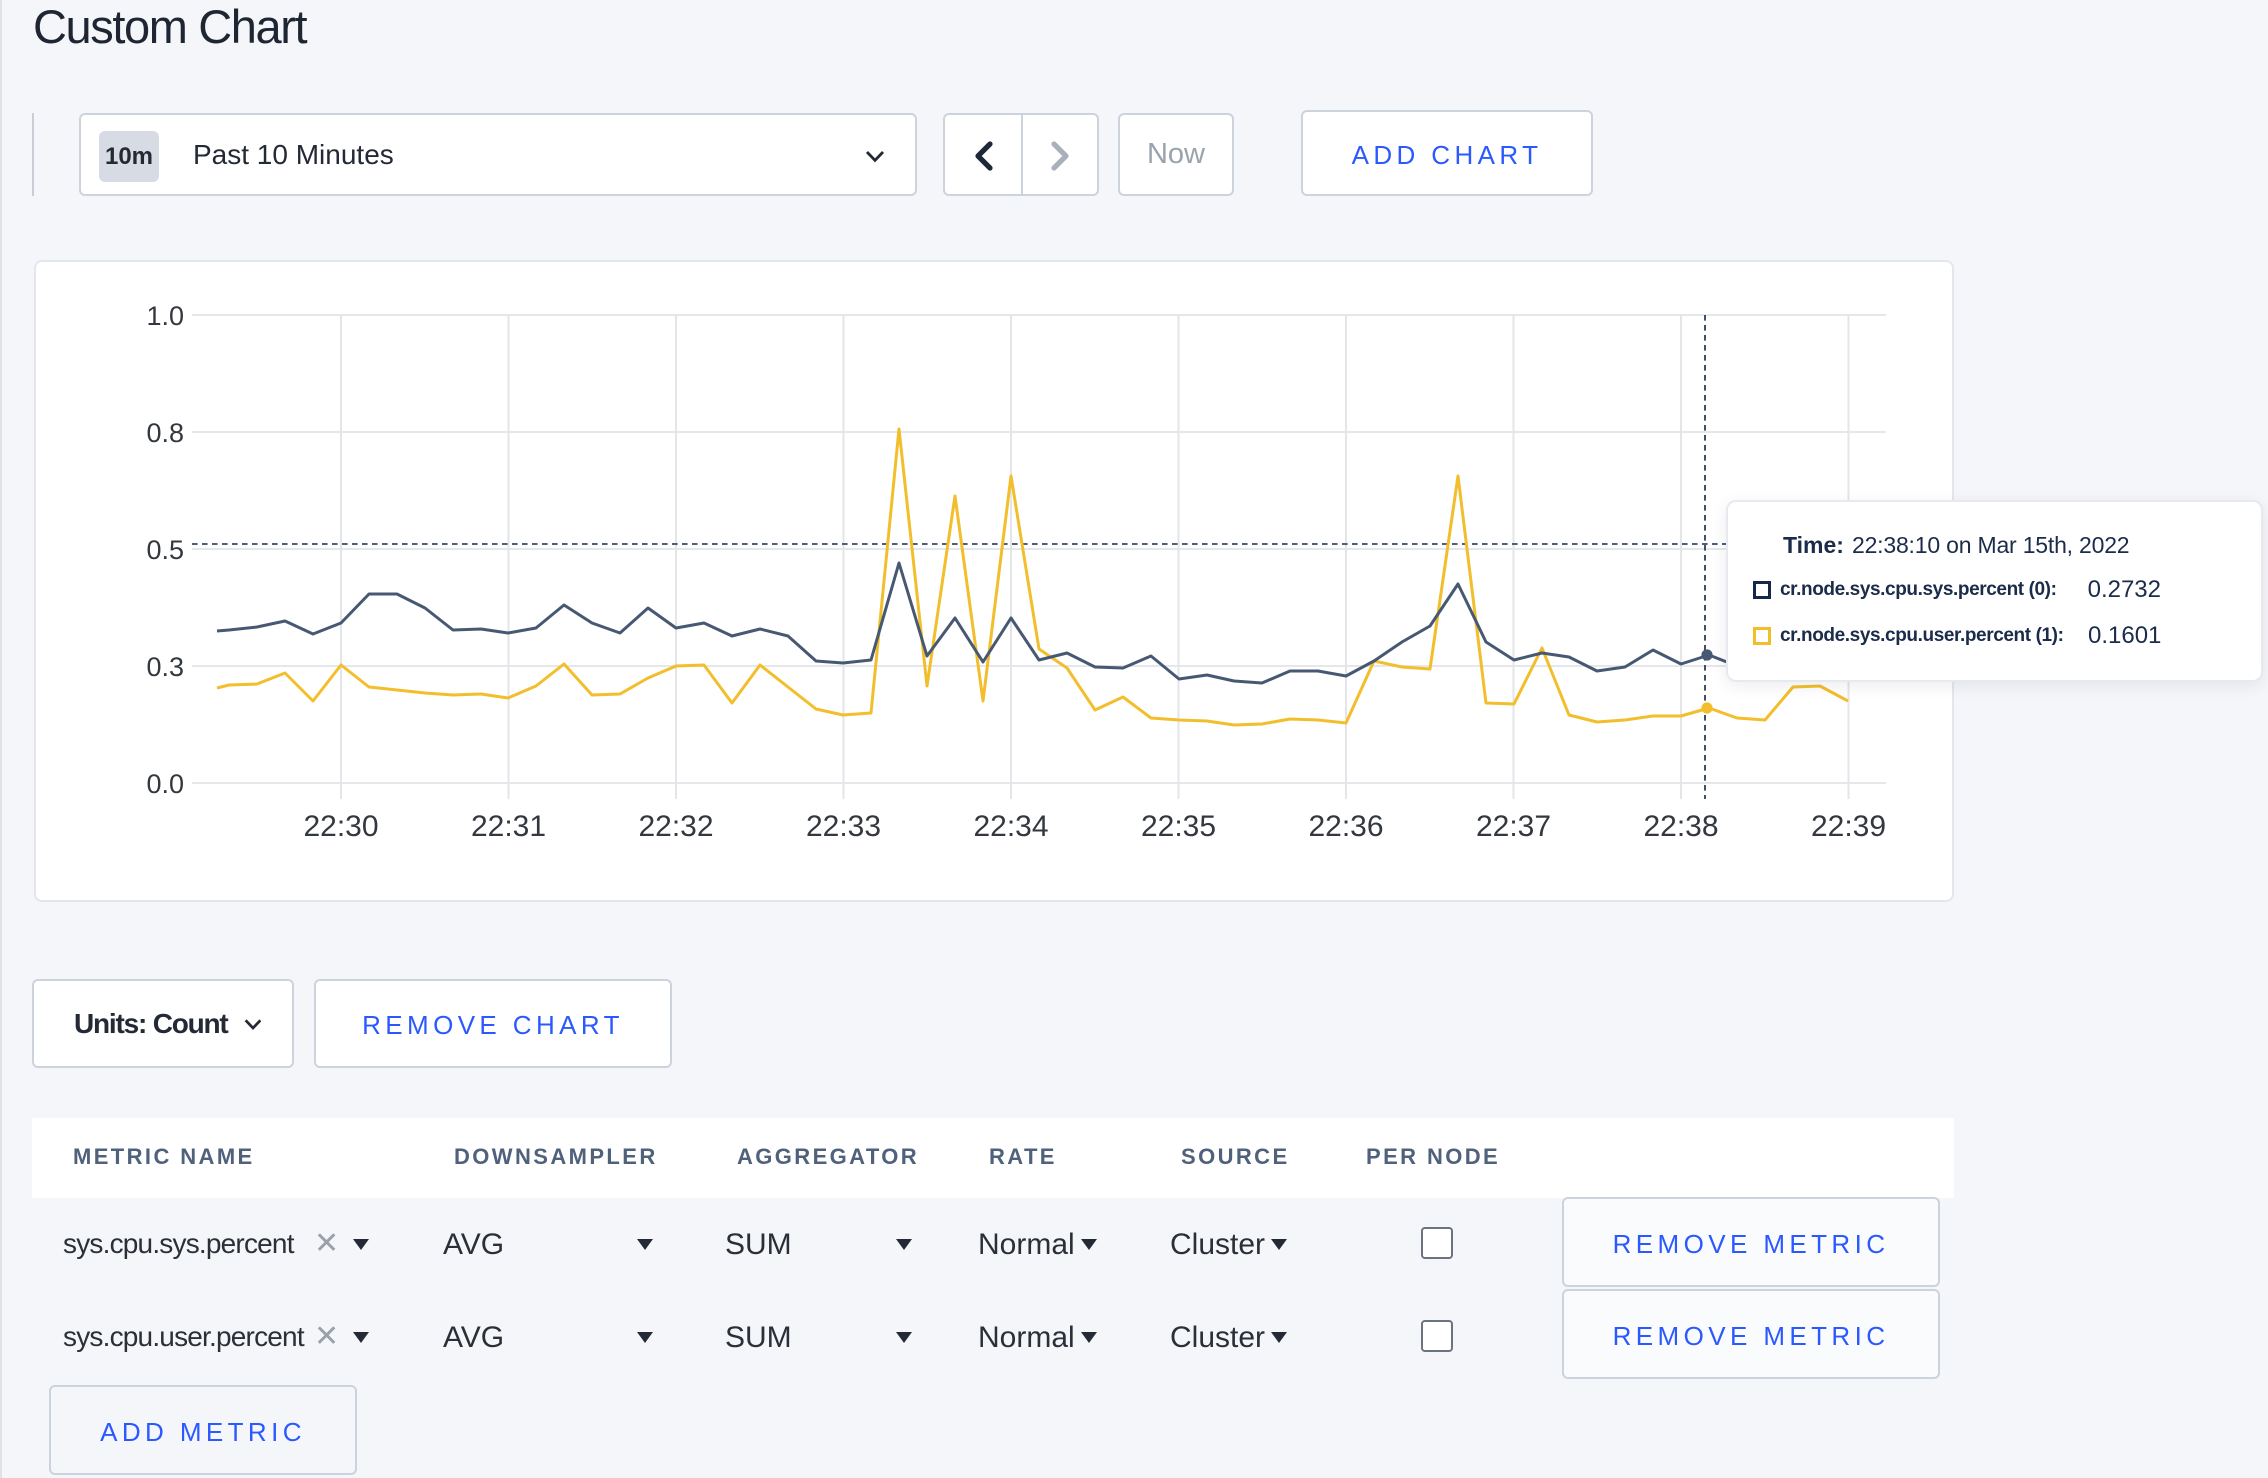 The height and width of the screenshot is (1478, 2268). What do you see at coordinates (1680, 826) in the screenshot?
I see `svg-text: 22:38` at bounding box center [1680, 826].